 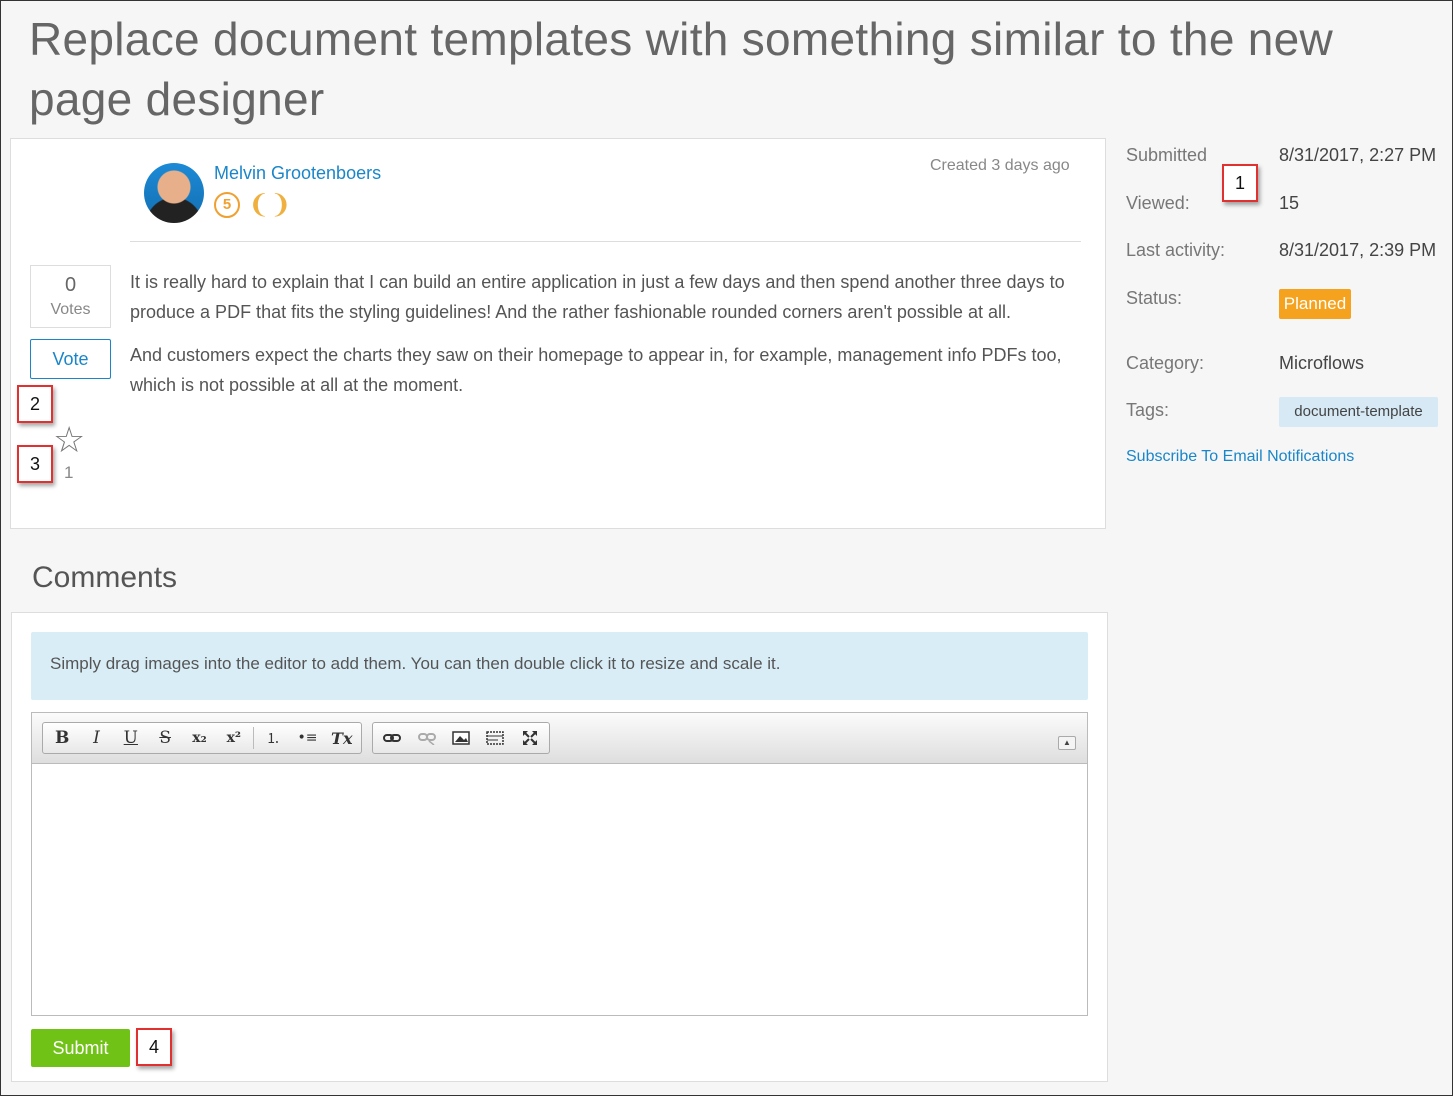 What do you see at coordinates (342, 738) in the screenshot?
I see `remove-format-button: Tx` at bounding box center [342, 738].